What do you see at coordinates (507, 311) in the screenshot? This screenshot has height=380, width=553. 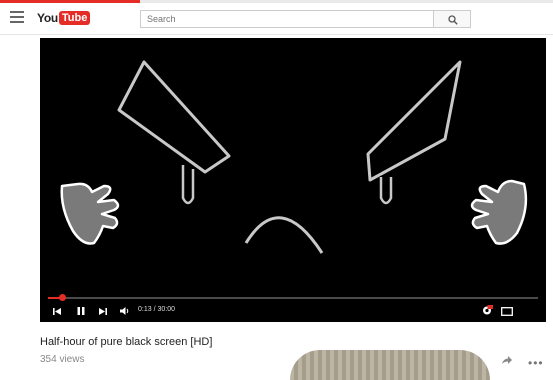 I see `theater-icon` at bounding box center [507, 311].